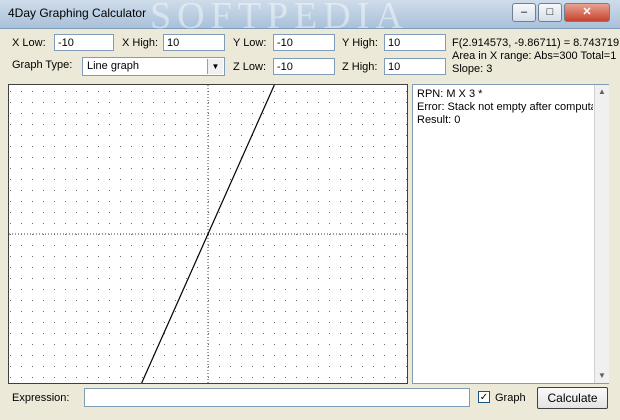 This screenshot has height=420, width=620. Describe the element at coordinates (84, 42) in the screenshot. I see `x-low-input: -10` at that location.